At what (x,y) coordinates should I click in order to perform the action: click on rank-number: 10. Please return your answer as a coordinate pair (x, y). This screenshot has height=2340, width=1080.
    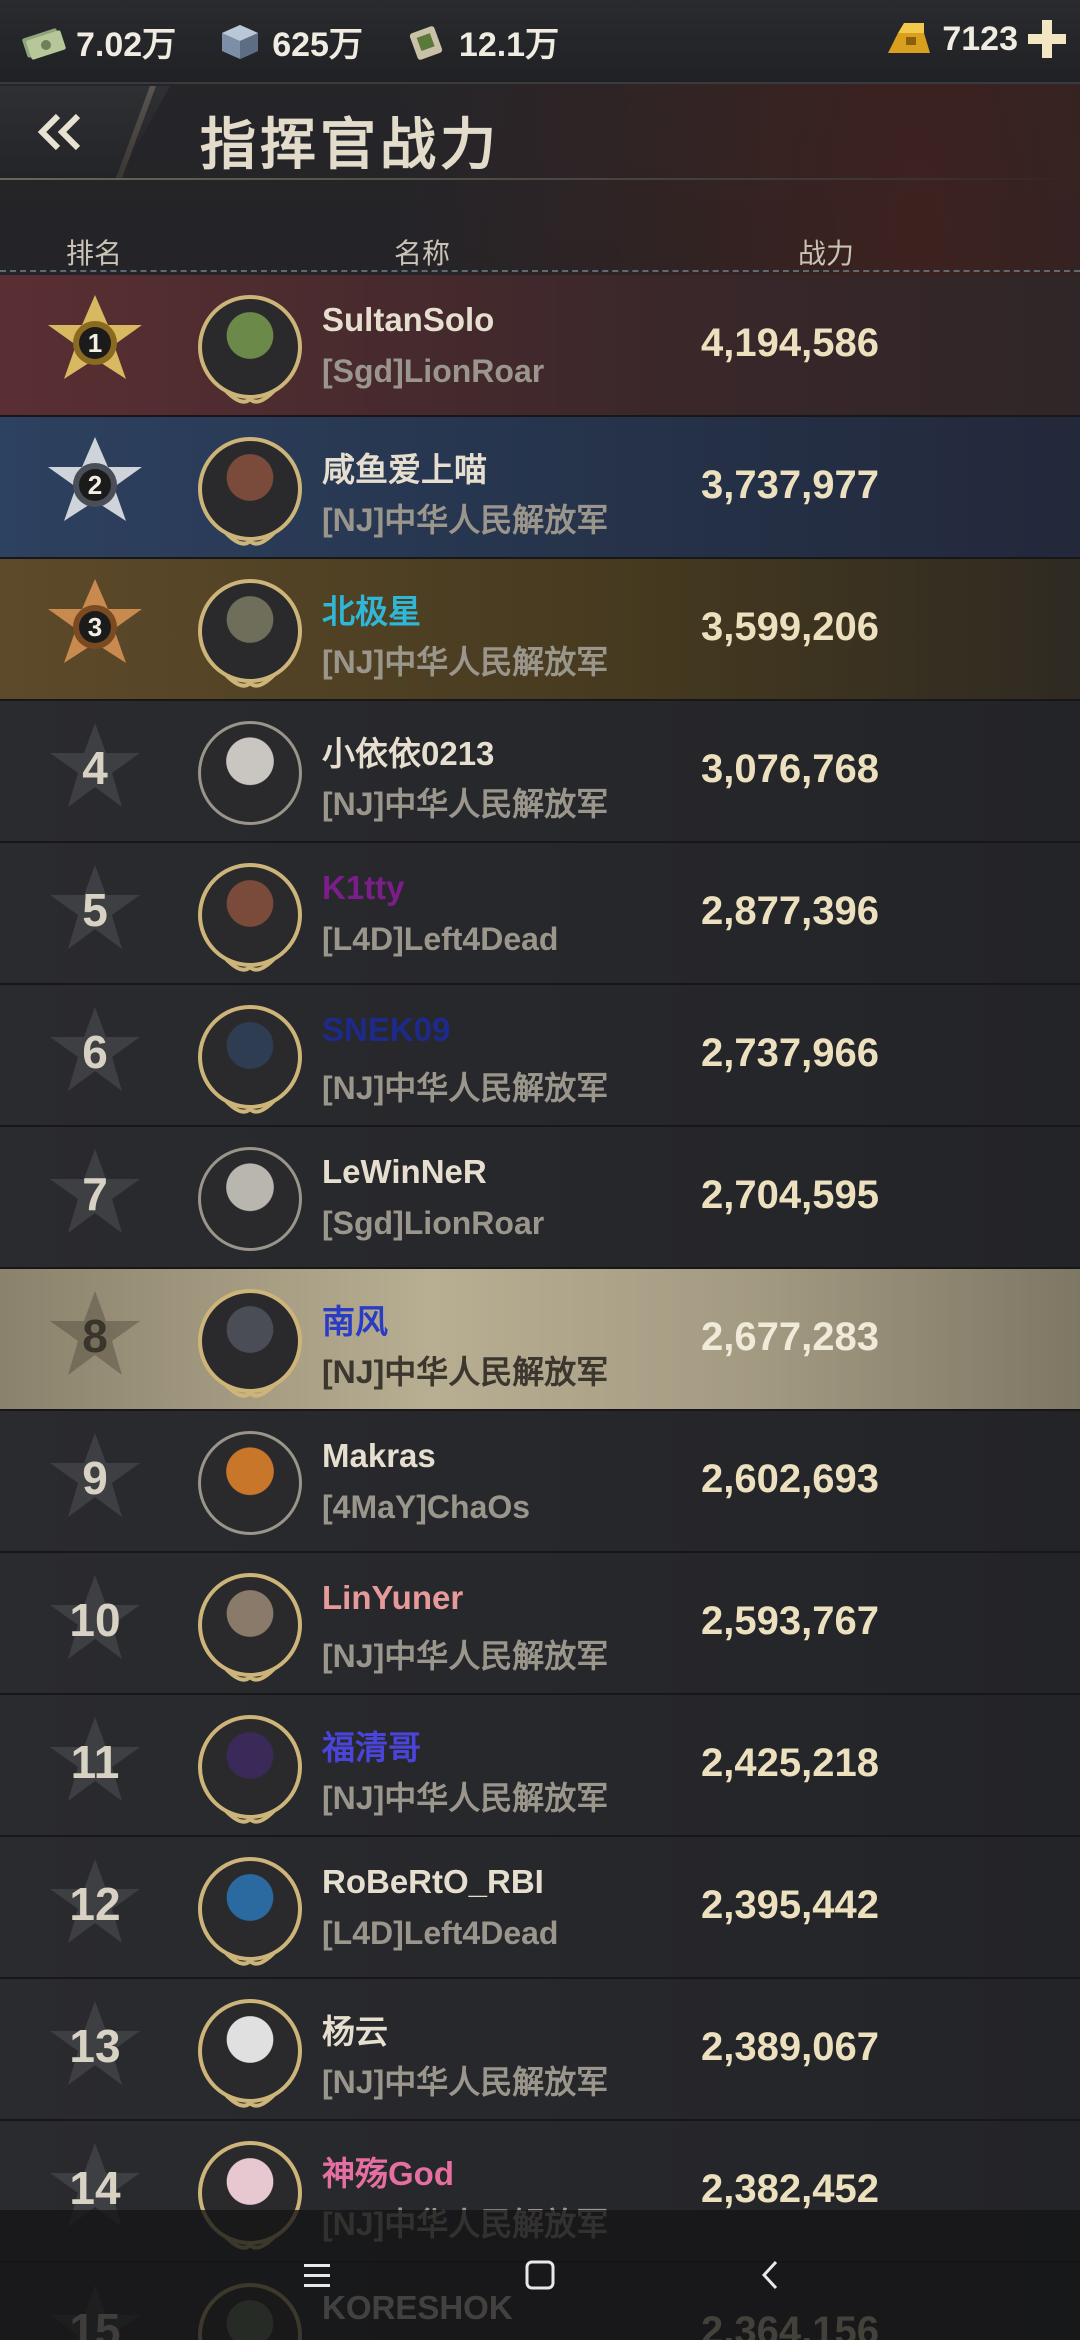
    Looking at the image, I should click on (95, 1620).